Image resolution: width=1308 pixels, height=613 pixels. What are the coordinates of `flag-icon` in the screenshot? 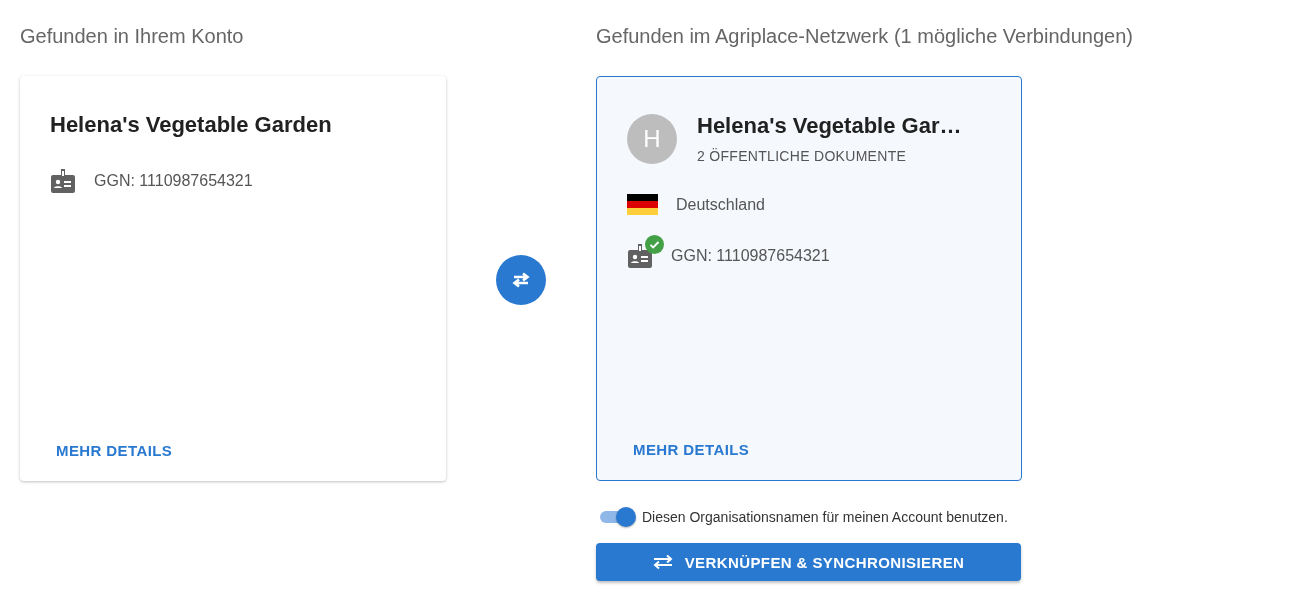 It's located at (642, 204).